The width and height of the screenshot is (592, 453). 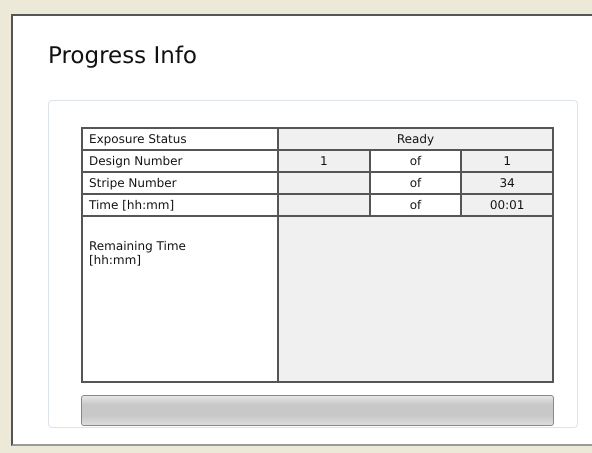 What do you see at coordinates (507, 205) in the screenshot?
I see `table-cell: 00:01` at bounding box center [507, 205].